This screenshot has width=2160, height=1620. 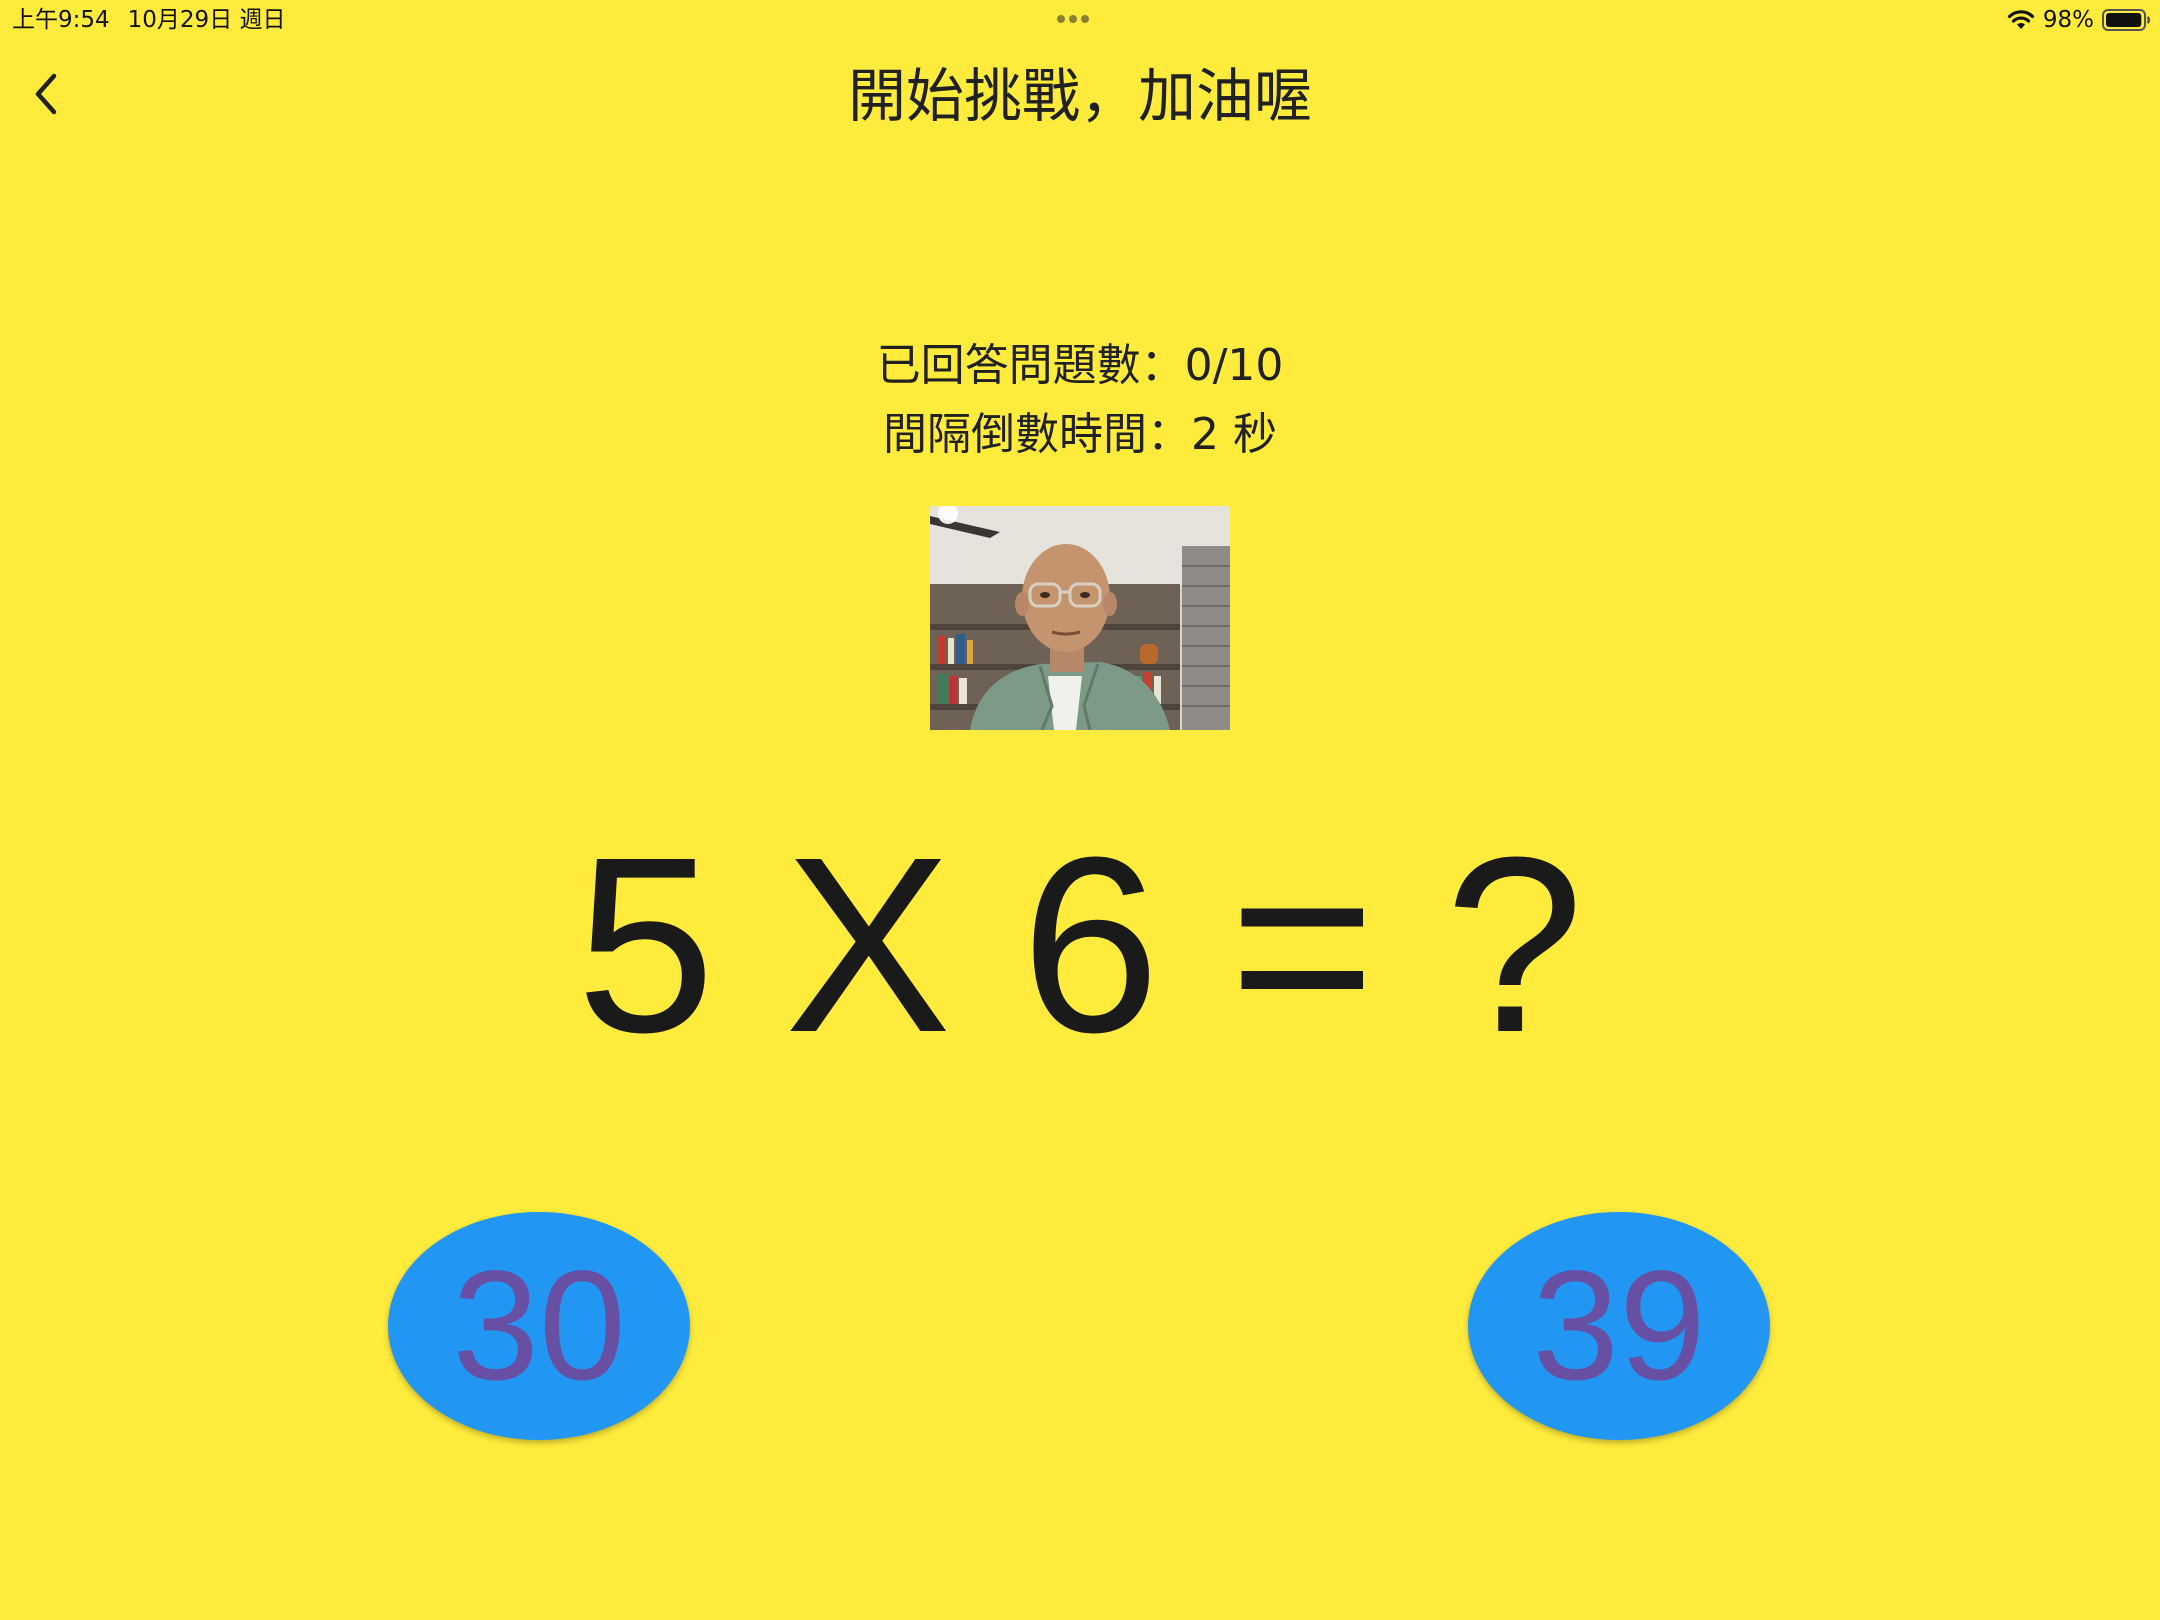 I want to click on answered-count-text: 已回答問題數：0/10, so click(x=1080, y=365).